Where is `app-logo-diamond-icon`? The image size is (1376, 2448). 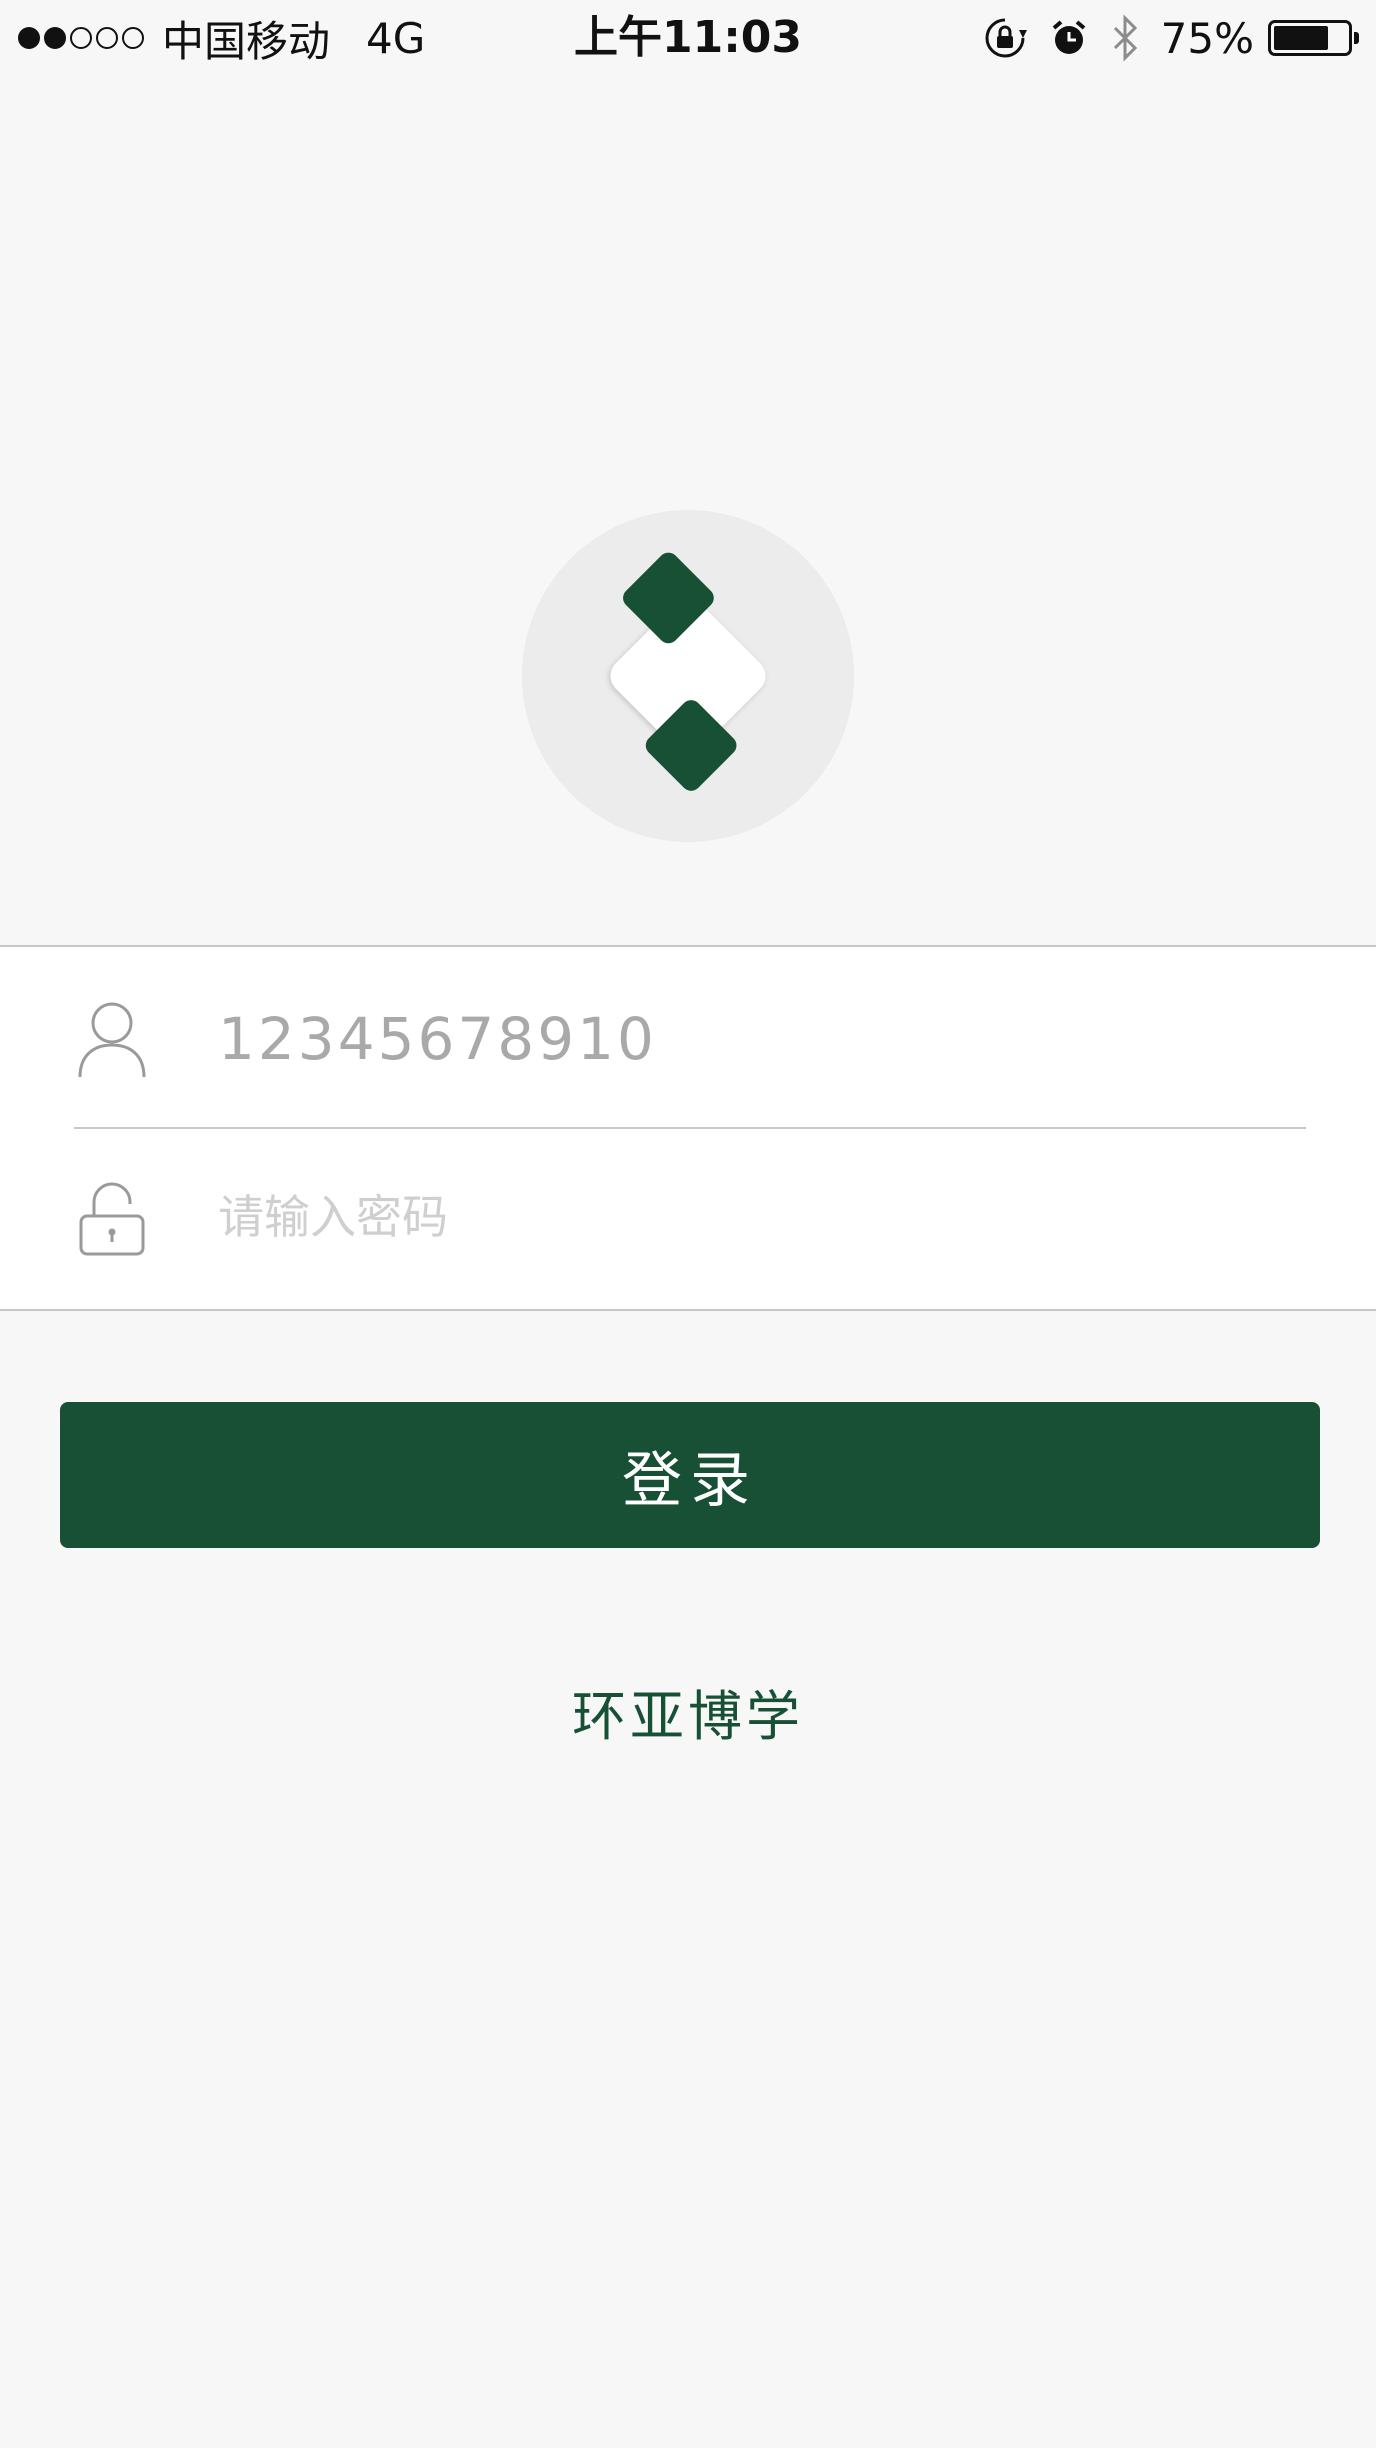 app-logo-diamond-icon is located at coordinates (688, 671).